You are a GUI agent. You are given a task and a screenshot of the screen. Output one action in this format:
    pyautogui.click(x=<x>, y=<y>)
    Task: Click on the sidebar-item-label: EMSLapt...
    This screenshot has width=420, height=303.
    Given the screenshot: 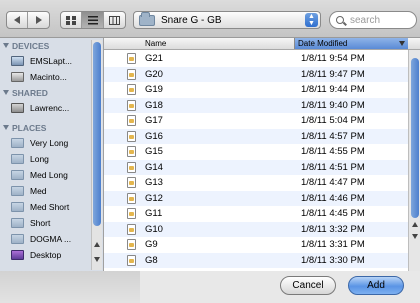 What is the action you would take?
    pyautogui.click(x=51, y=61)
    